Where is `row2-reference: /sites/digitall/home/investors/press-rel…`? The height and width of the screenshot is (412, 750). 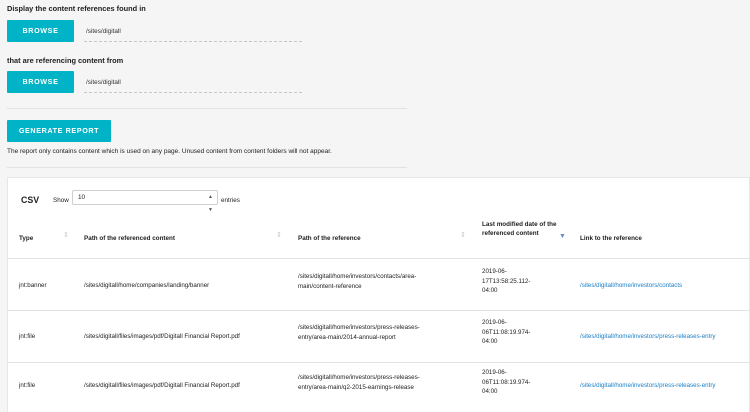 row2-reference: /sites/digitall/home/investors/press-rel… is located at coordinates (359, 332).